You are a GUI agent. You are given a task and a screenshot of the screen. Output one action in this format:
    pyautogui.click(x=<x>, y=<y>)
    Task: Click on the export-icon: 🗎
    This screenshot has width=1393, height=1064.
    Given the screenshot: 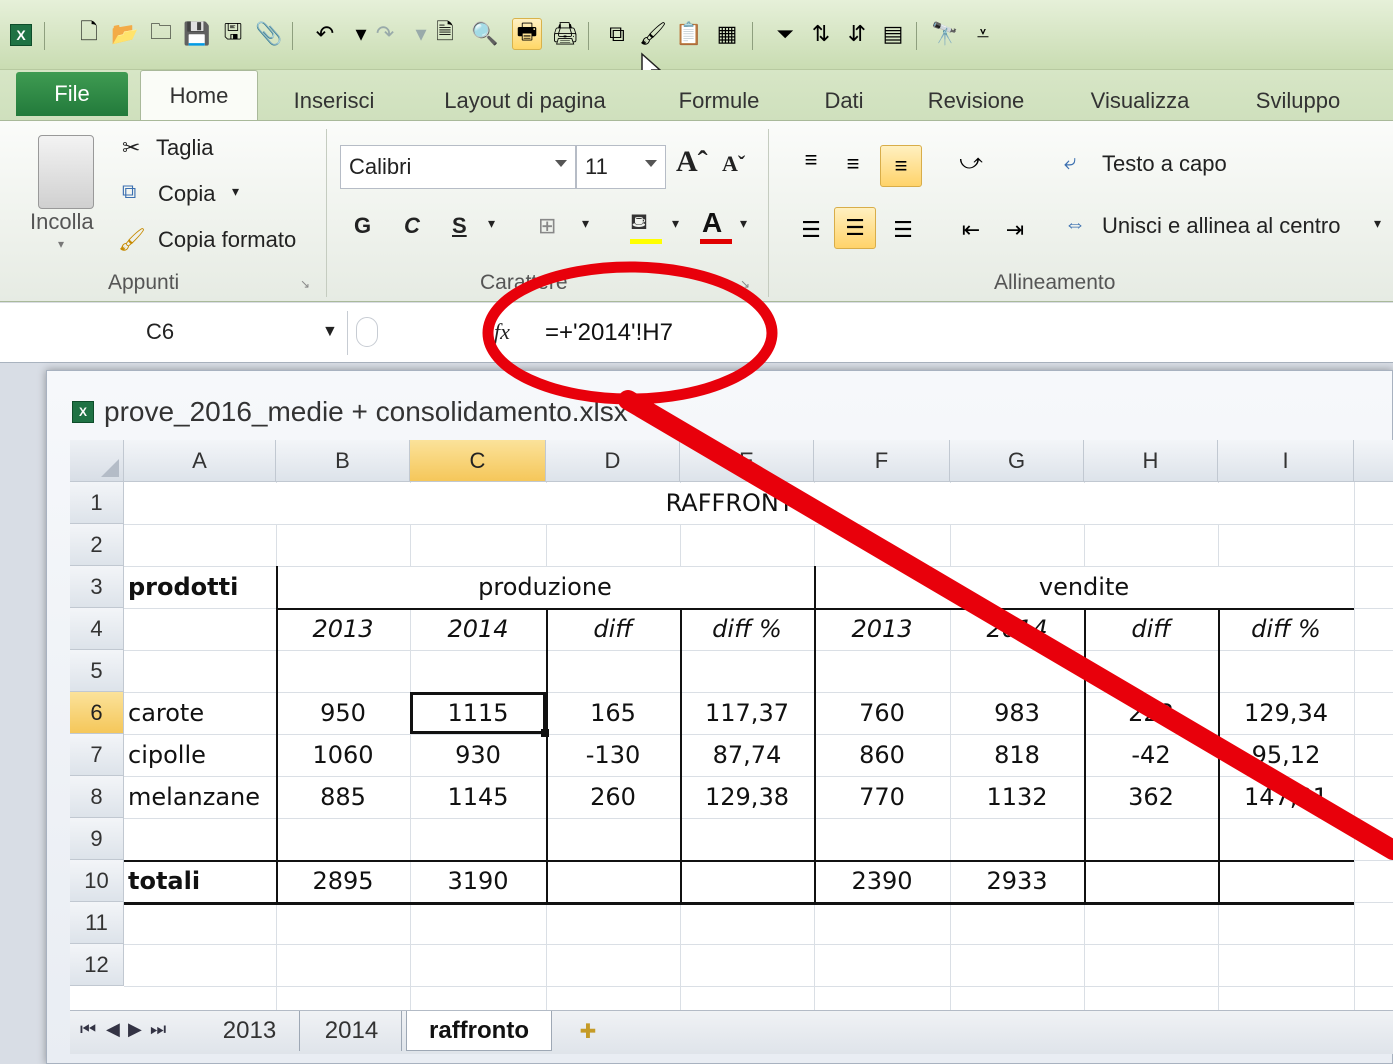 What is the action you would take?
    pyautogui.click(x=445, y=34)
    